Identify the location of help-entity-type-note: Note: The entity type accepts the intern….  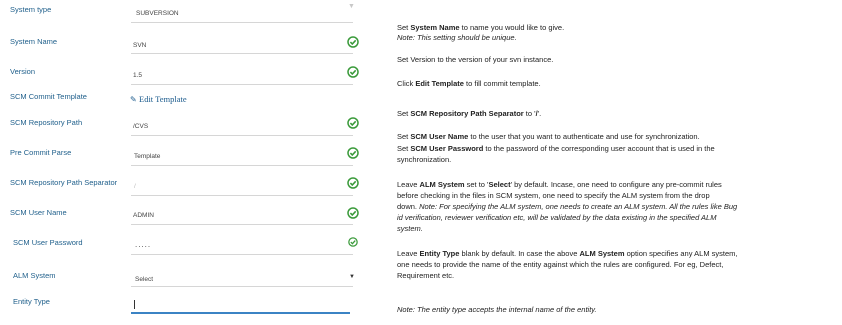
(497, 309).